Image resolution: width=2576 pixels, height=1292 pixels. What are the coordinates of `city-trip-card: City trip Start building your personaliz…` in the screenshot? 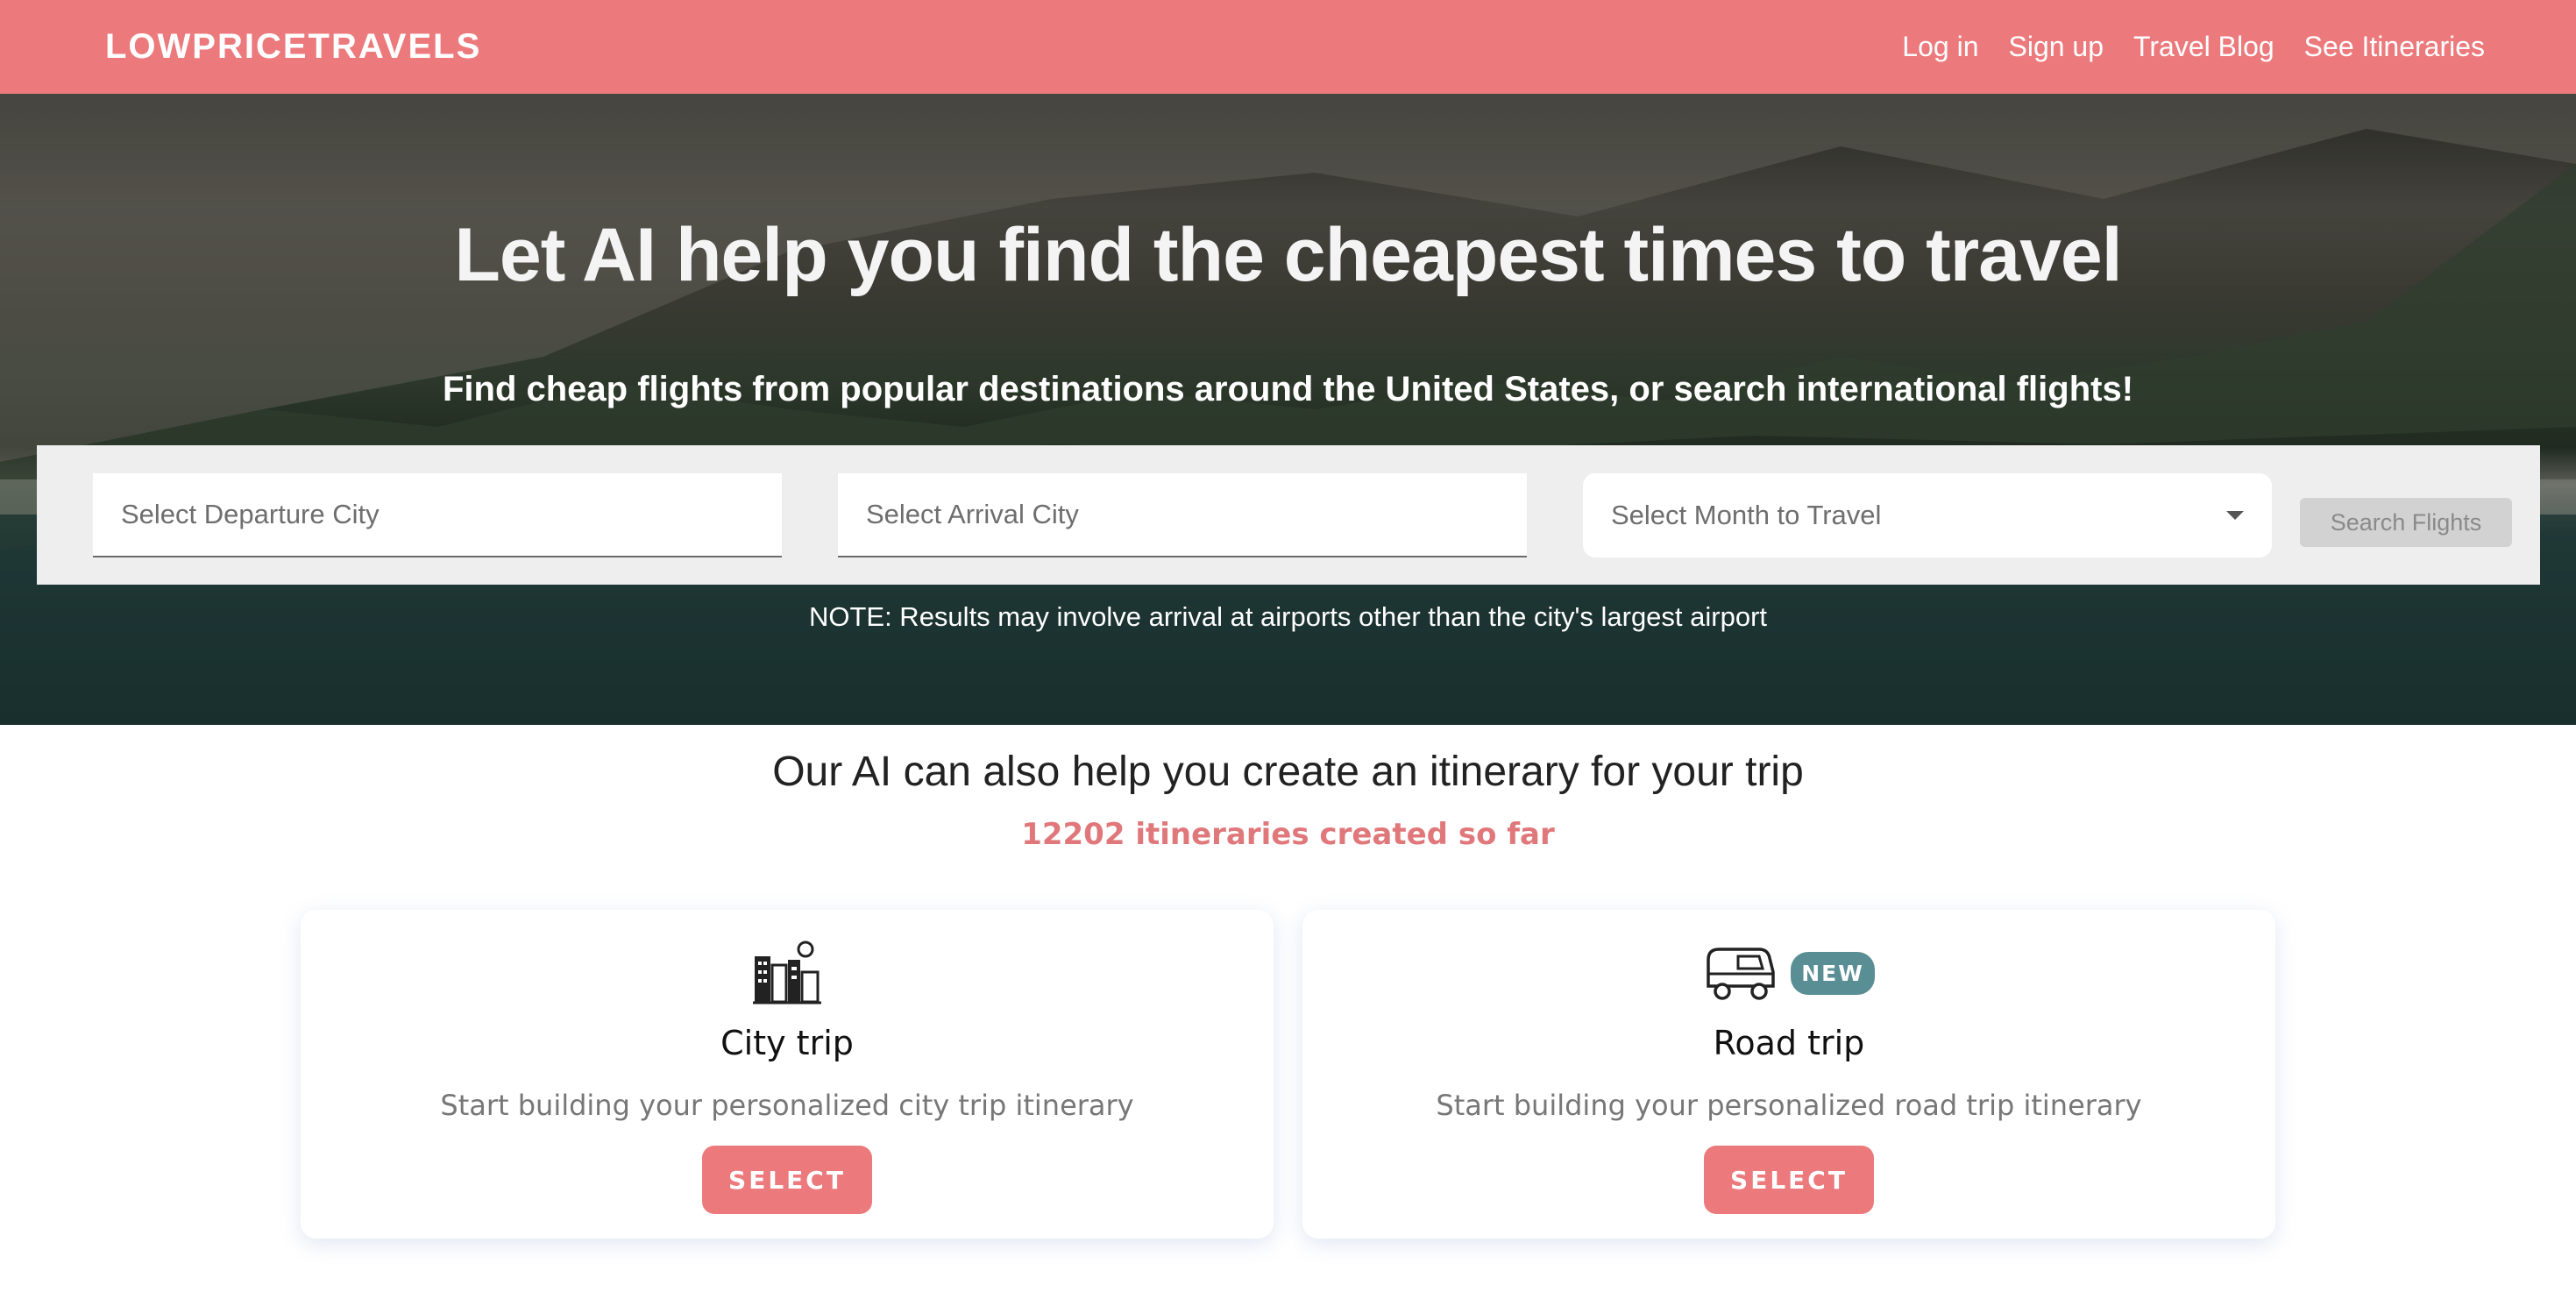 It's located at (787, 1074).